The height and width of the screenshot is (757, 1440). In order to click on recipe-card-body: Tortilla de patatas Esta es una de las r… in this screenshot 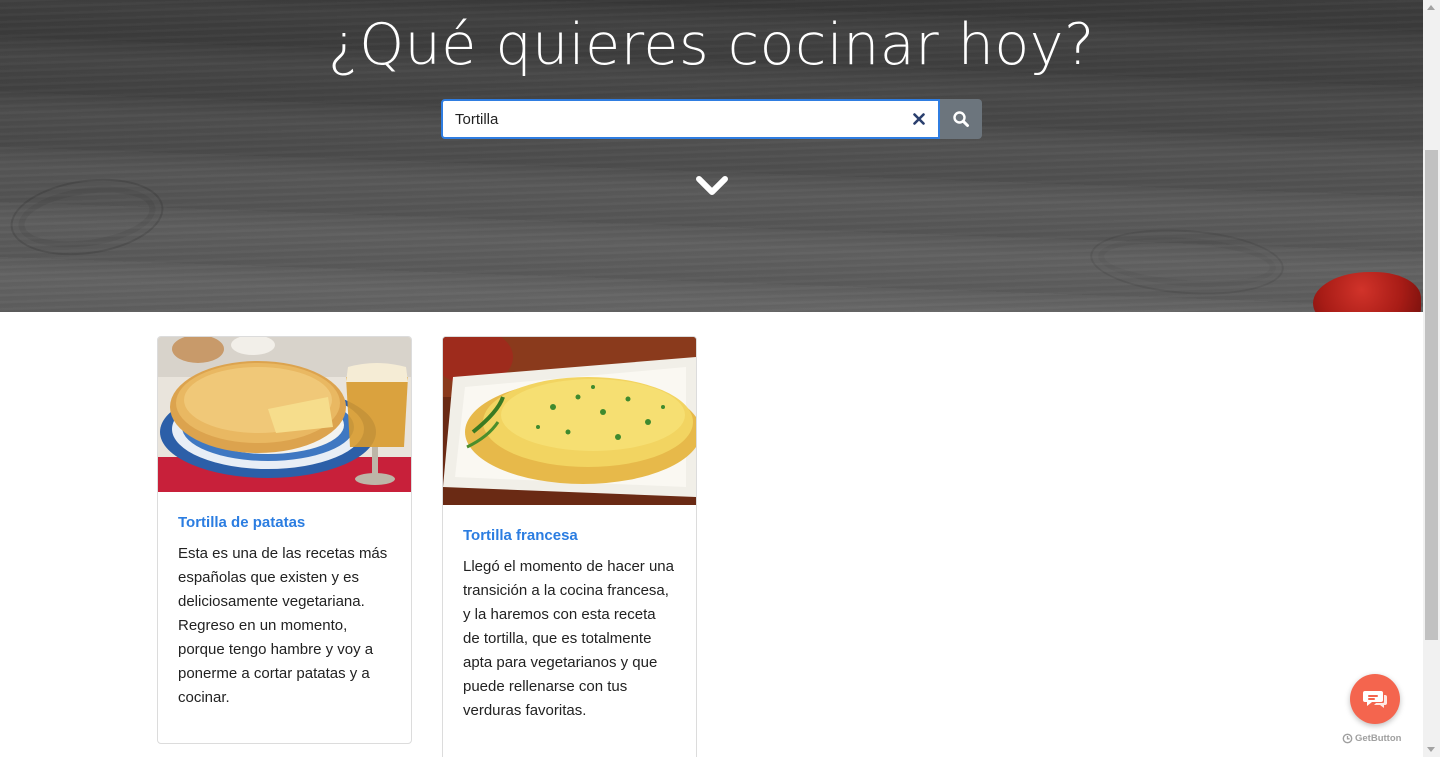, I will do `click(284, 611)`.